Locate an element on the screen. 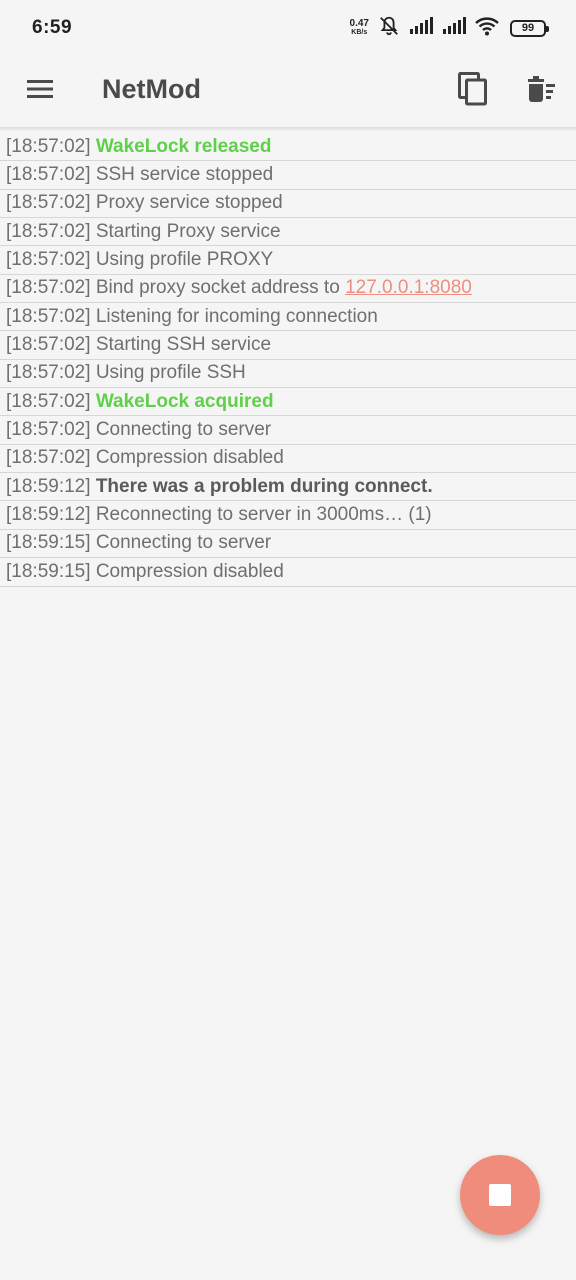 This screenshot has width=576, height=1280. network-speed-unit: KB/s is located at coordinates (359, 32).